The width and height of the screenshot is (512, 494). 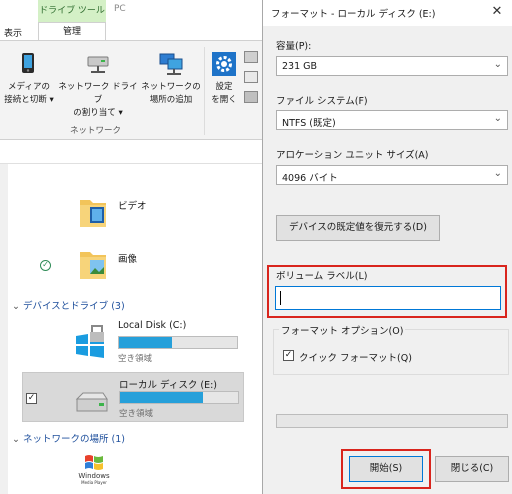 I want to click on allocation-label: アロケーション ユニット サイズ(A), so click(x=352, y=155).